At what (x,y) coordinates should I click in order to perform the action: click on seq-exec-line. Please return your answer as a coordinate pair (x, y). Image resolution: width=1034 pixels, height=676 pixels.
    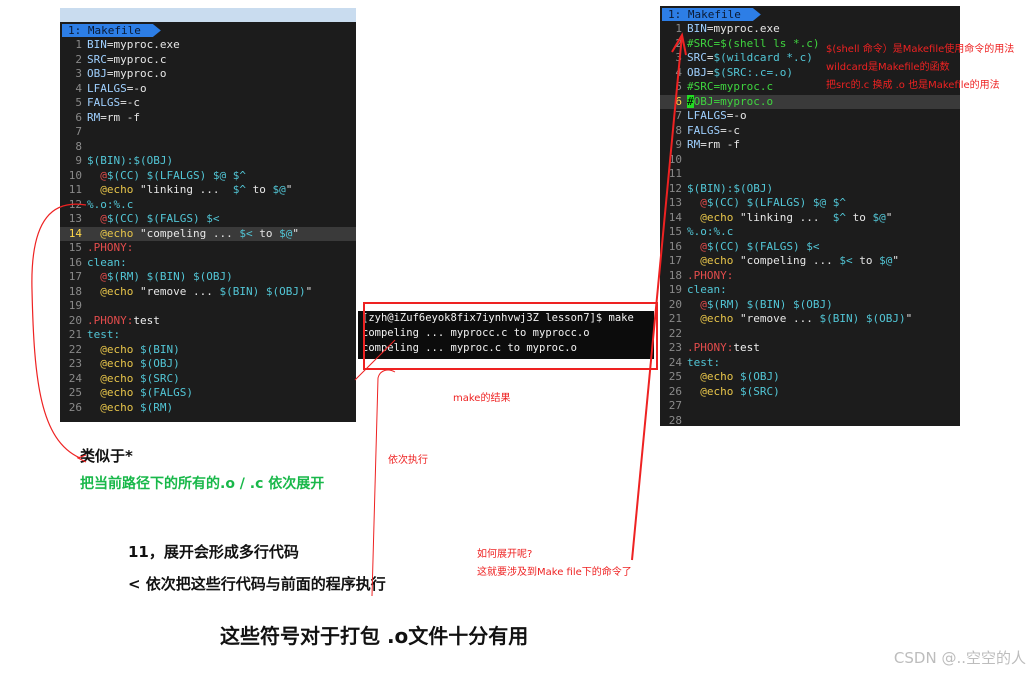
    Looking at the image, I should click on (383, 483).